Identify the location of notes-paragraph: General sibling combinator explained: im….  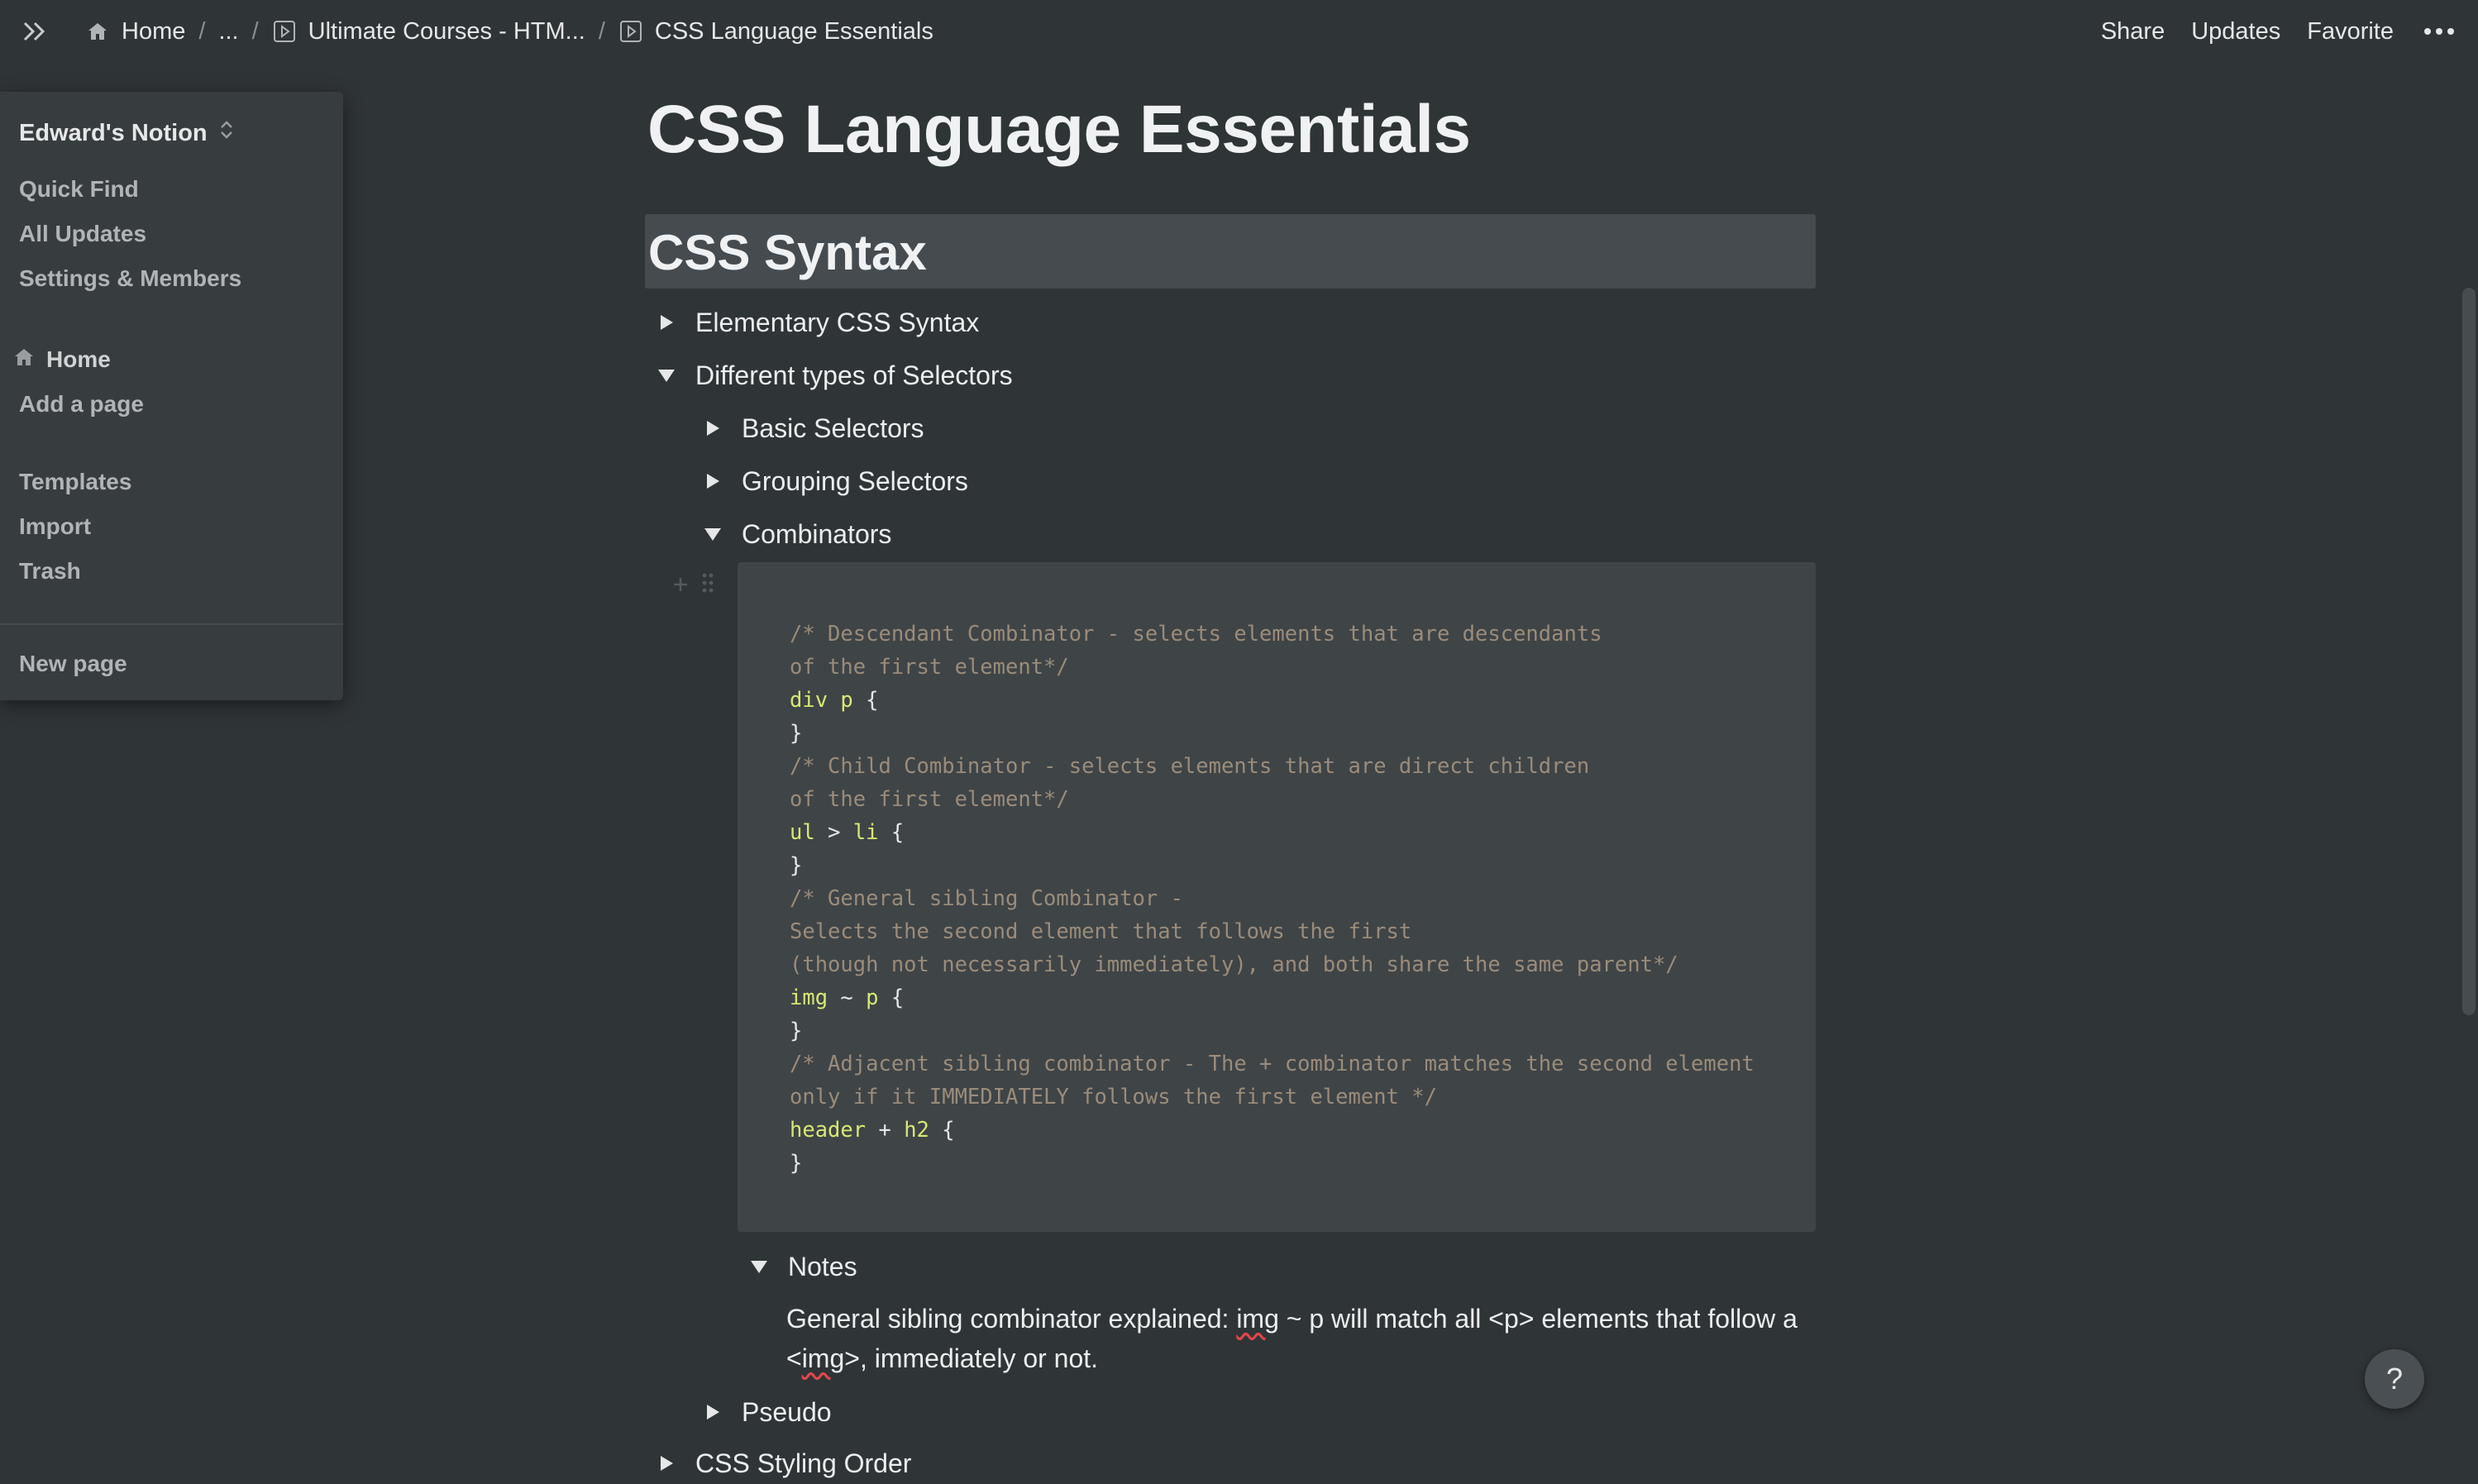
(1299, 1338).